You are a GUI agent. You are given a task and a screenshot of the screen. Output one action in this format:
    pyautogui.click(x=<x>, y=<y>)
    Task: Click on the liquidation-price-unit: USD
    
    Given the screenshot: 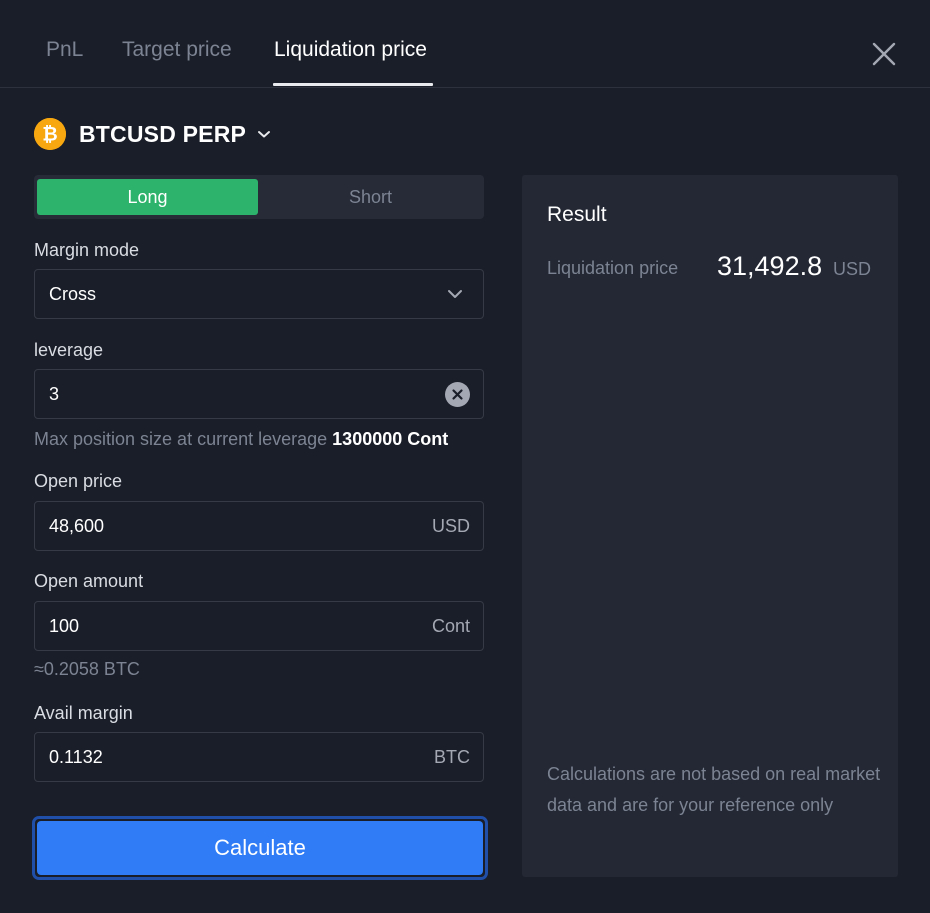 What is the action you would take?
    pyautogui.click(x=852, y=269)
    